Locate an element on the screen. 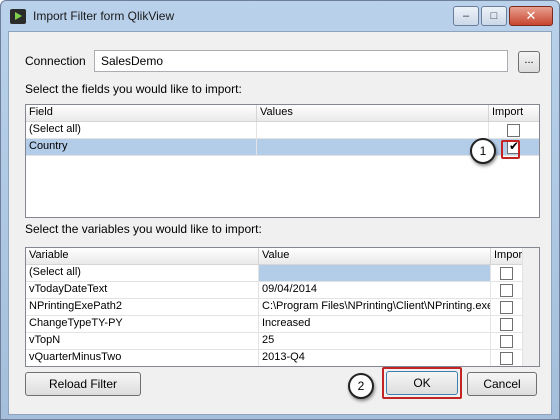  field-name-cell: (Select all) is located at coordinates (141, 130).